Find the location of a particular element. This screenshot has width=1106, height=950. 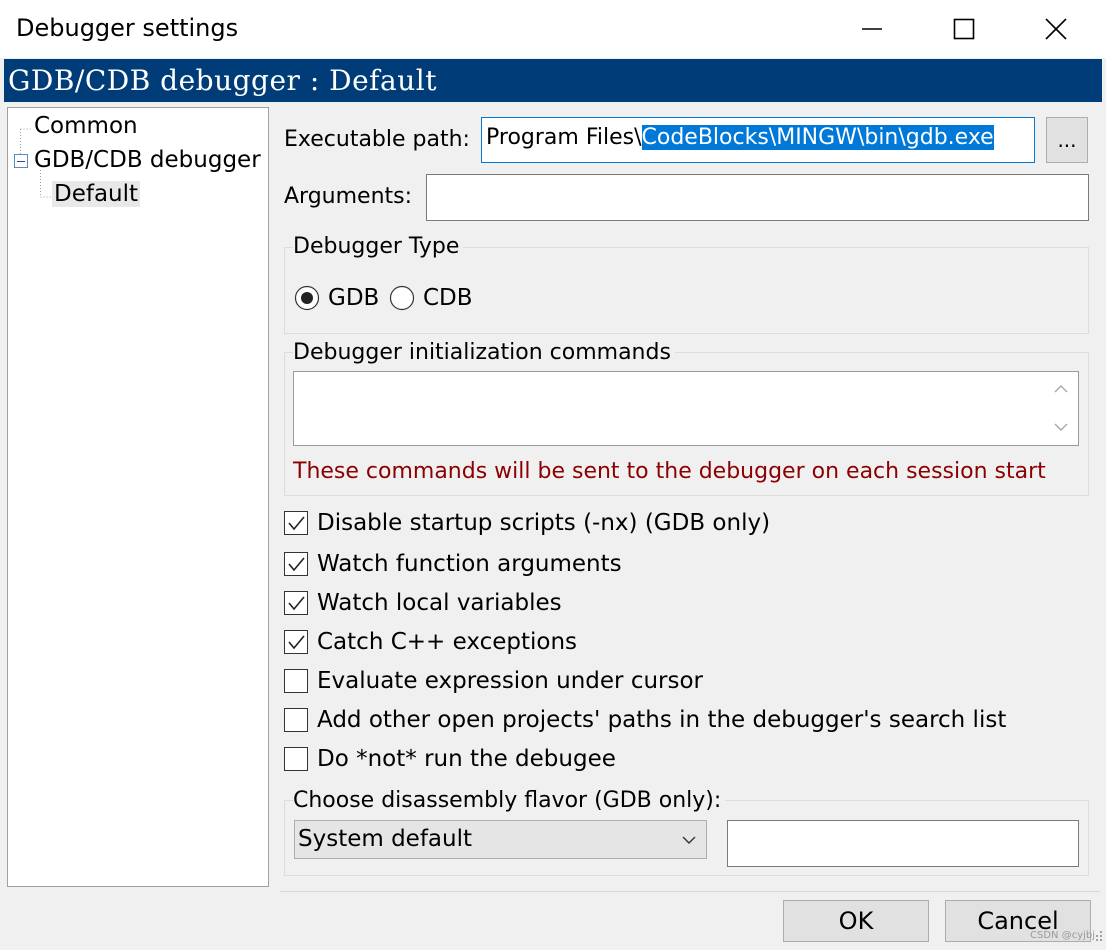

close-button is located at coordinates (1056, 29).